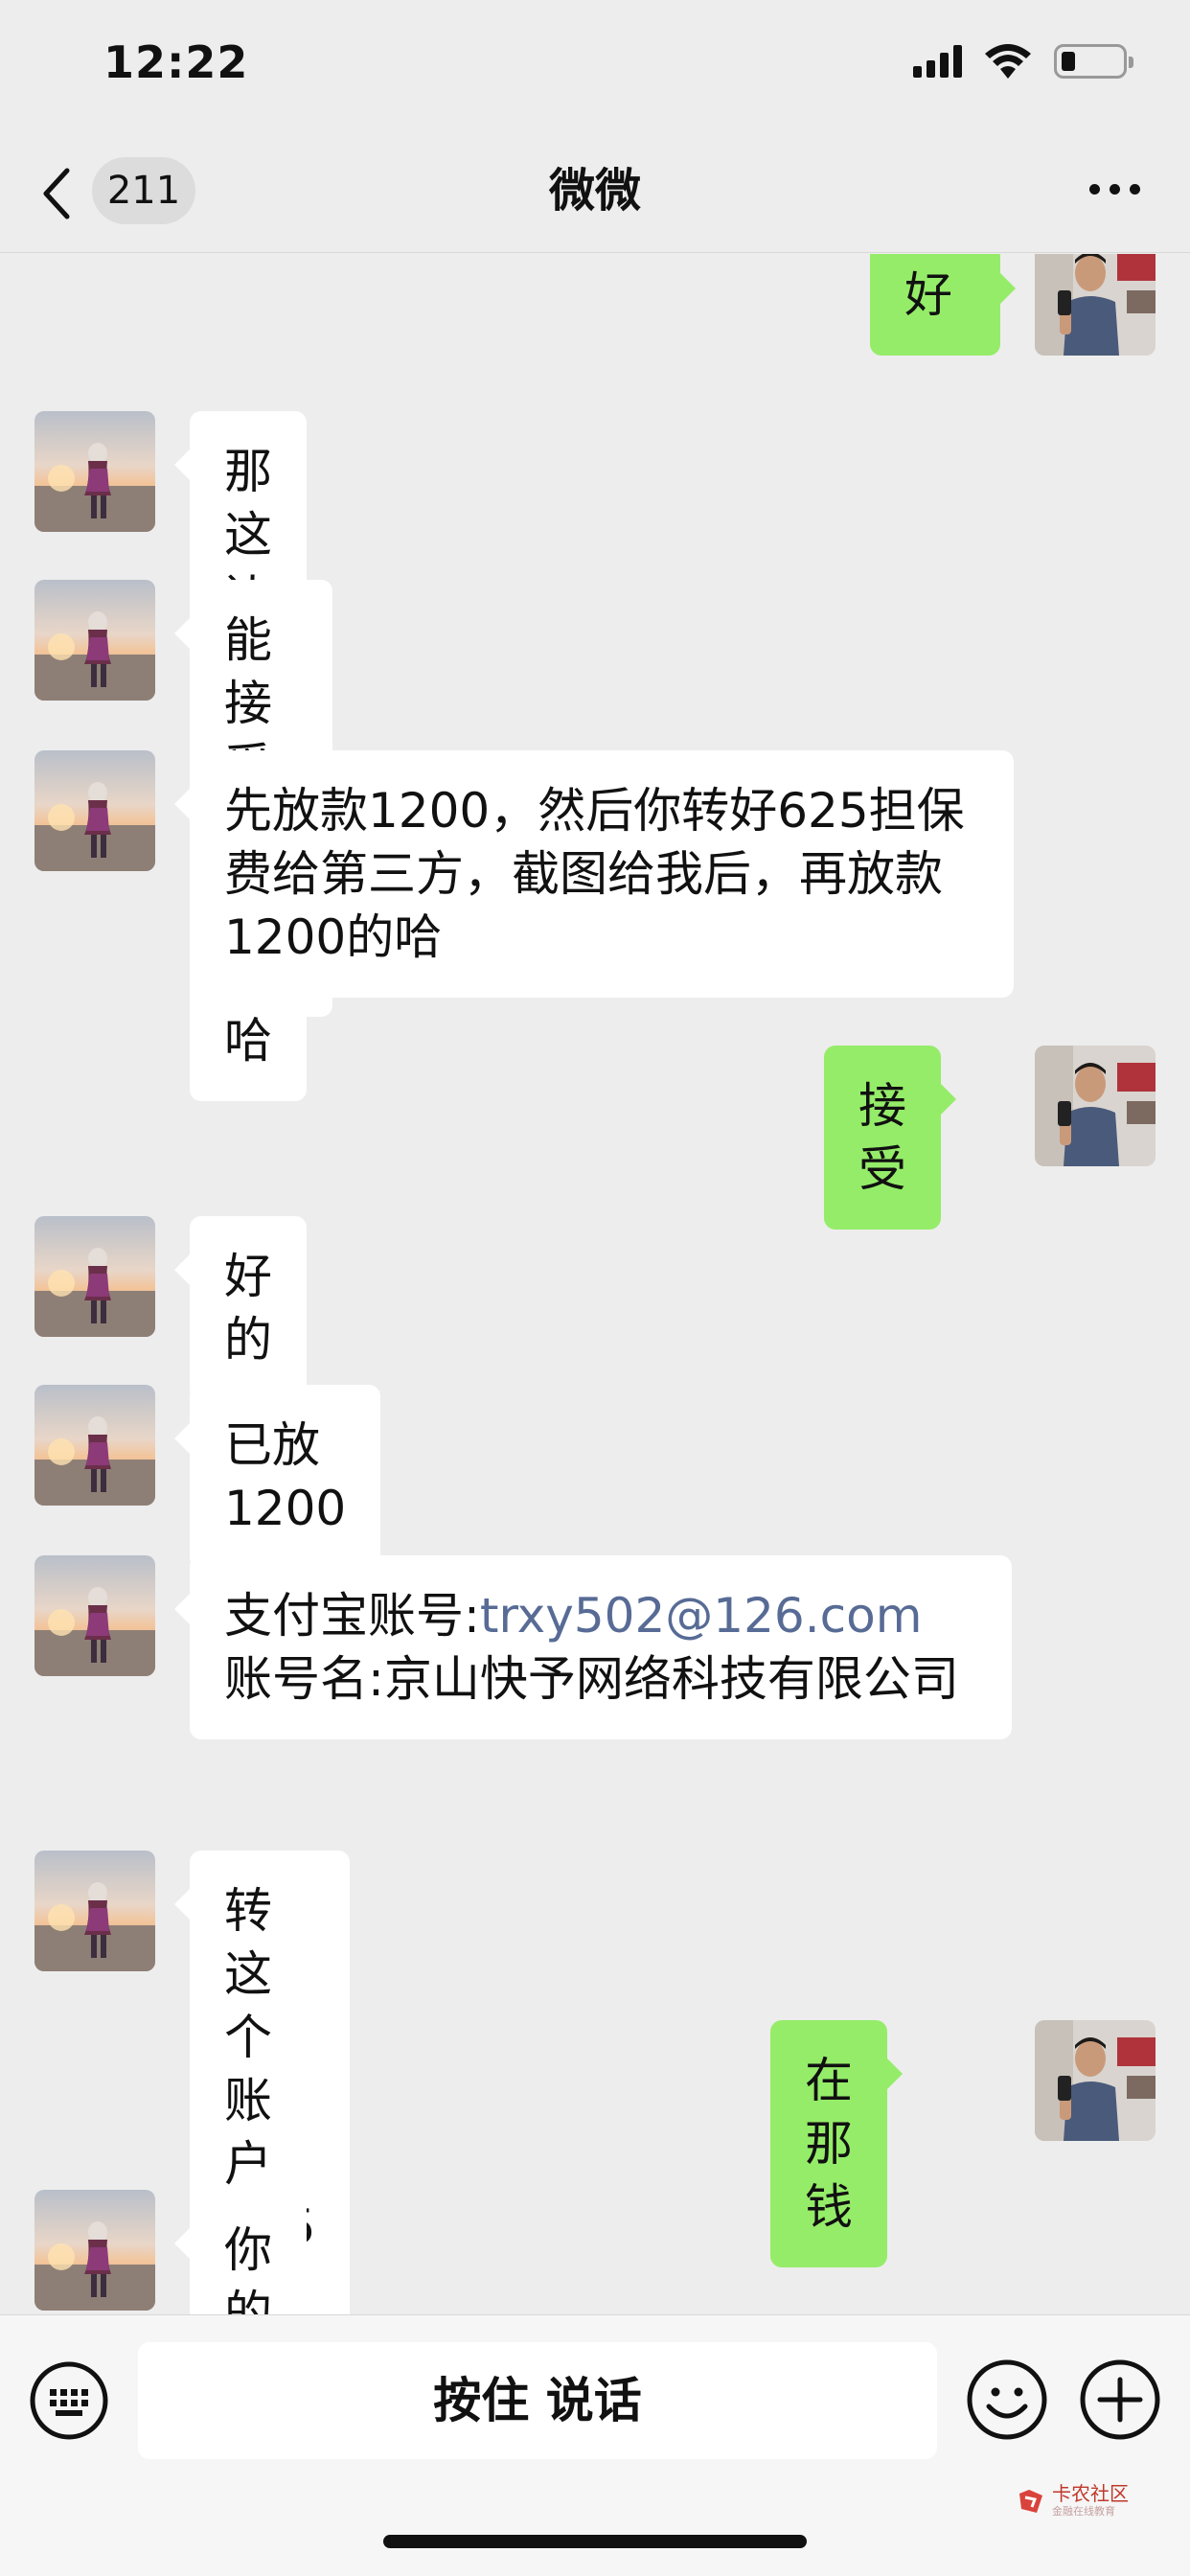  What do you see at coordinates (595, 67) in the screenshot?
I see `status-bar: 12:22` at bounding box center [595, 67].